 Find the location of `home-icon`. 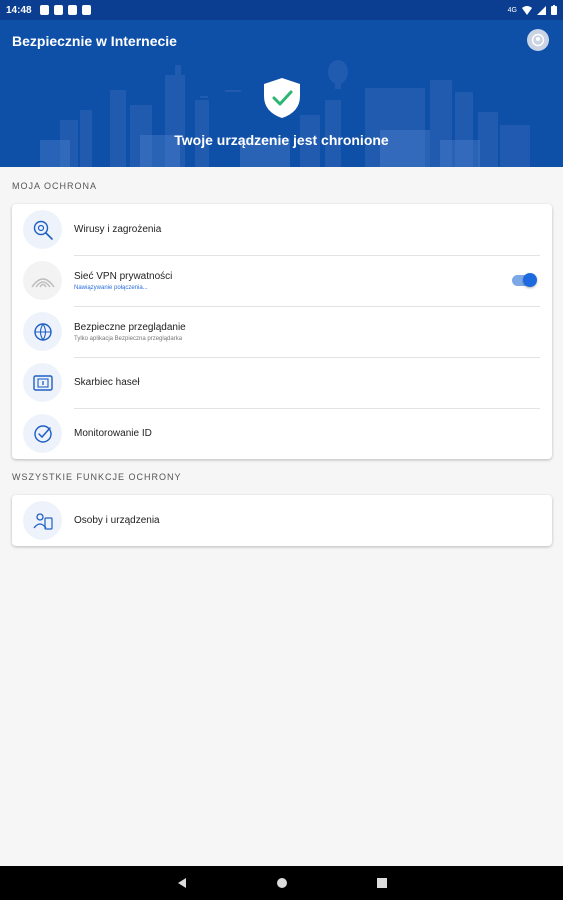

home-icon is located at coordinates (281, 883).